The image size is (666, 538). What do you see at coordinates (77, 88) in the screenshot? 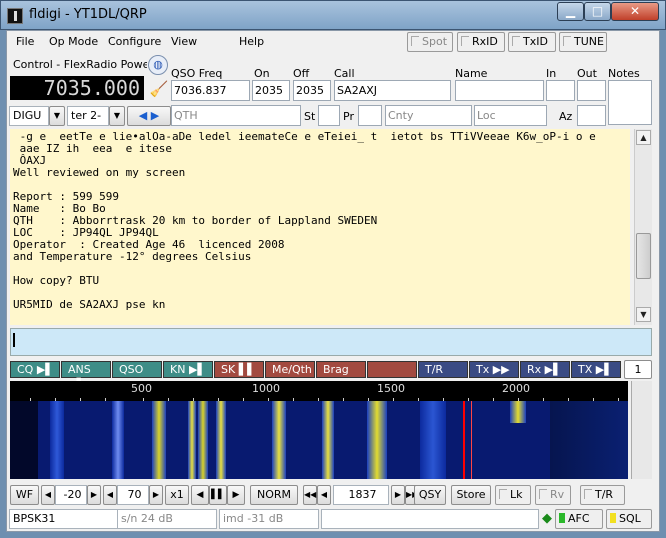
I see `frequency-display: 7035.000` at bounding box center [77, 88].